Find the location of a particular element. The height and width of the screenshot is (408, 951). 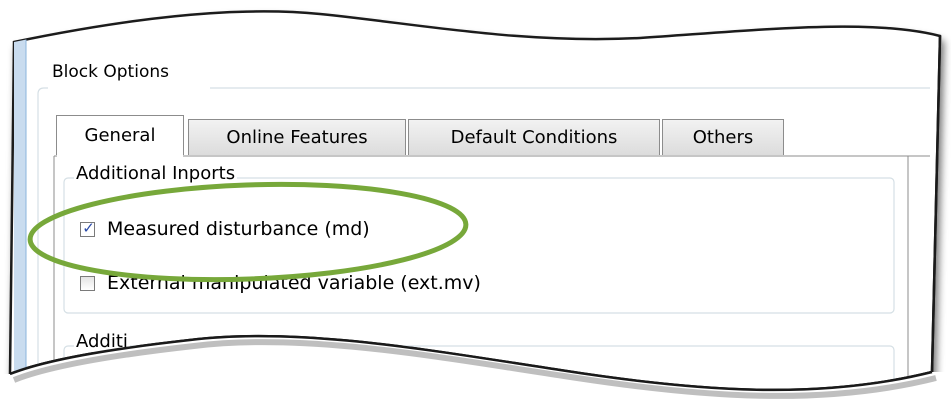

measured-disturbance-option: ✓ Measured disturbance (md) is located at coordinates (225, 229).